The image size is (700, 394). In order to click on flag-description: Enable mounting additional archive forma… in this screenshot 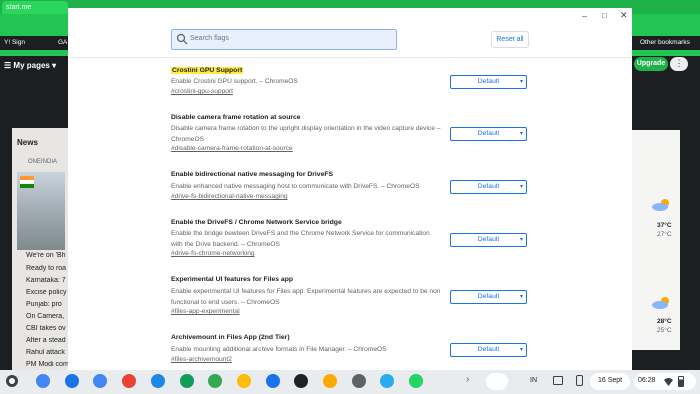, I will do `click(279, 349)`.